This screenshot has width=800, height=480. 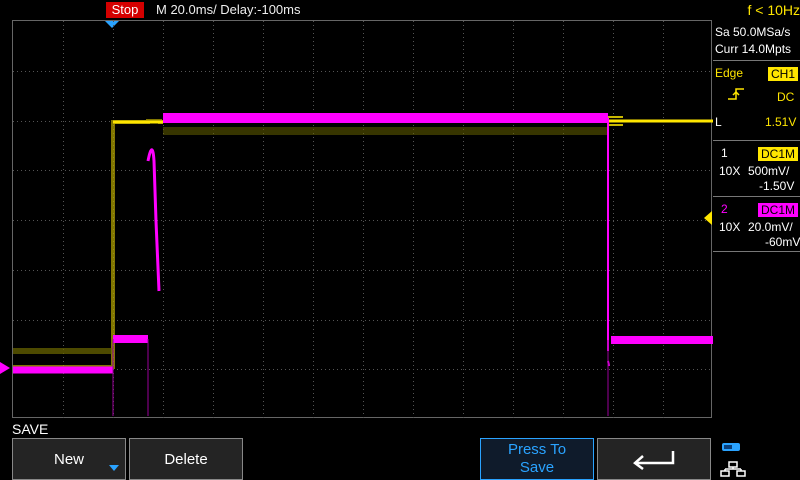 I want to click on sample-rate: Sa 50.0MSa/s, so click(x=753, y=32).